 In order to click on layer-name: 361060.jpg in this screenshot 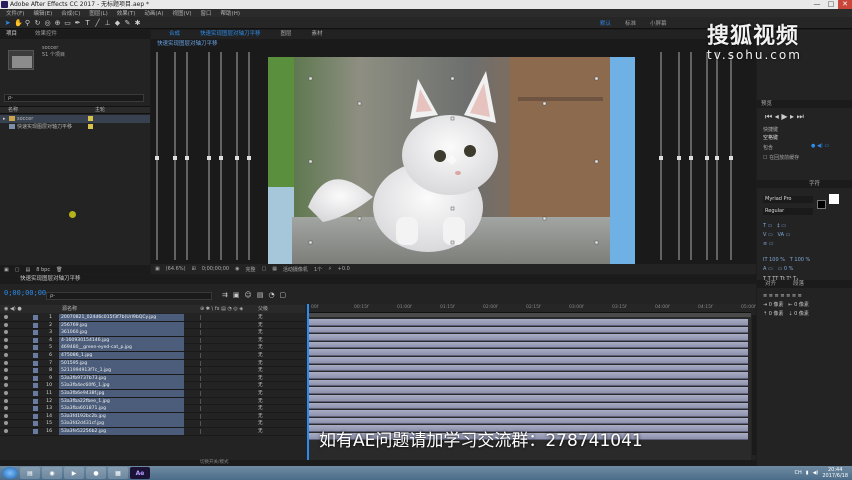, I will do `click(121, 333)`.